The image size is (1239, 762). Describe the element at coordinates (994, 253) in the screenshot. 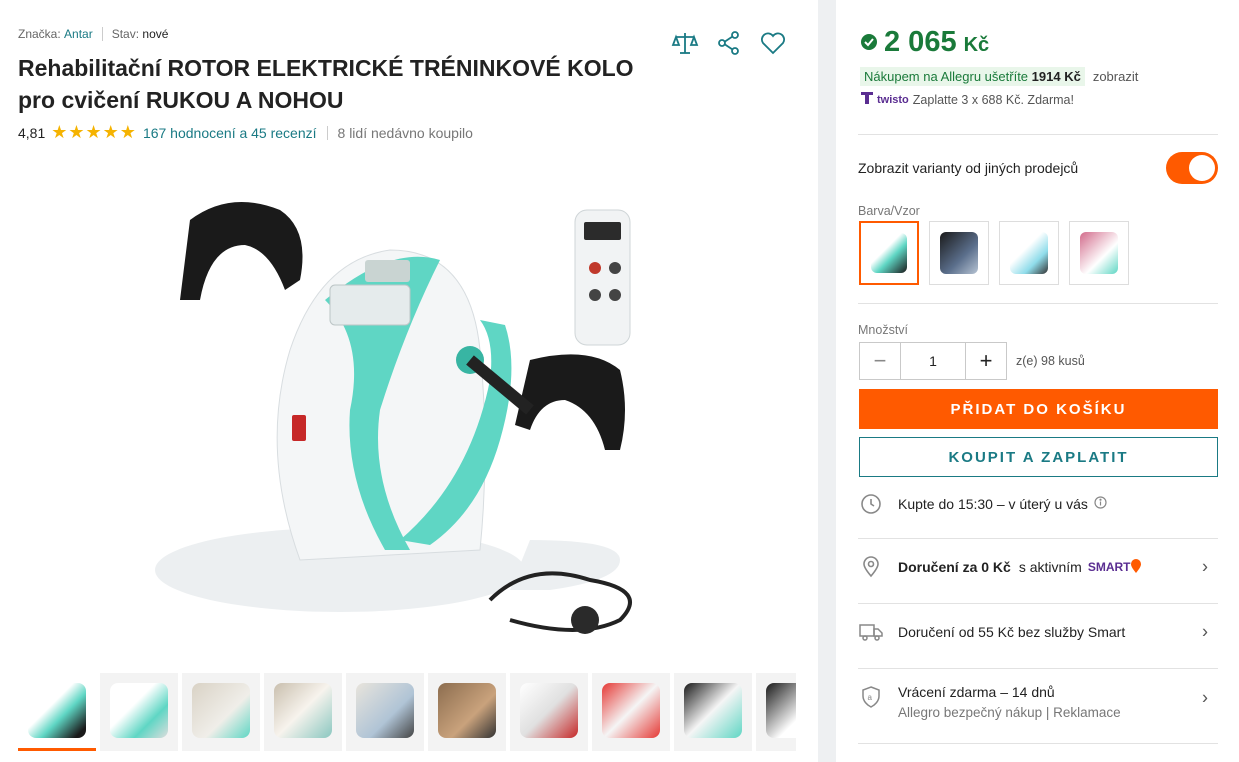

I see `color-swatches` at that location.